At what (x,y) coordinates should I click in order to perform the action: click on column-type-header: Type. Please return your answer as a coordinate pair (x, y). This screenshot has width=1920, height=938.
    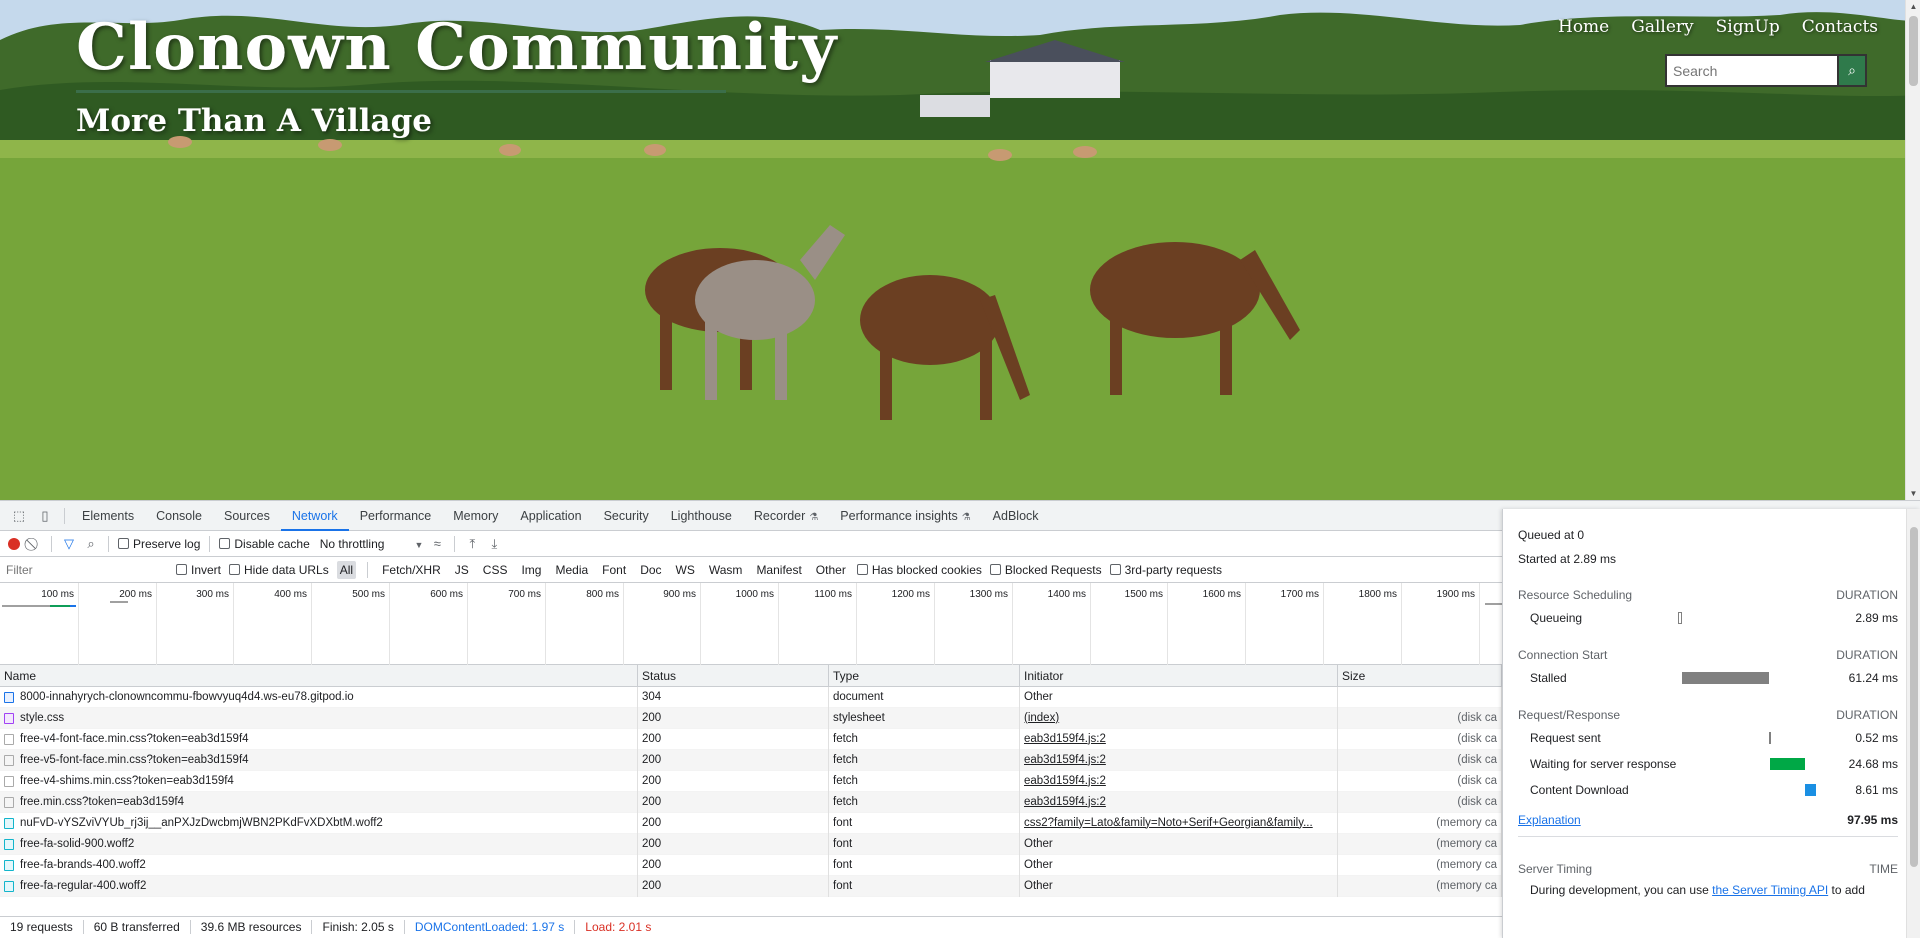
    Looking at the image, I should click on (924, 675).